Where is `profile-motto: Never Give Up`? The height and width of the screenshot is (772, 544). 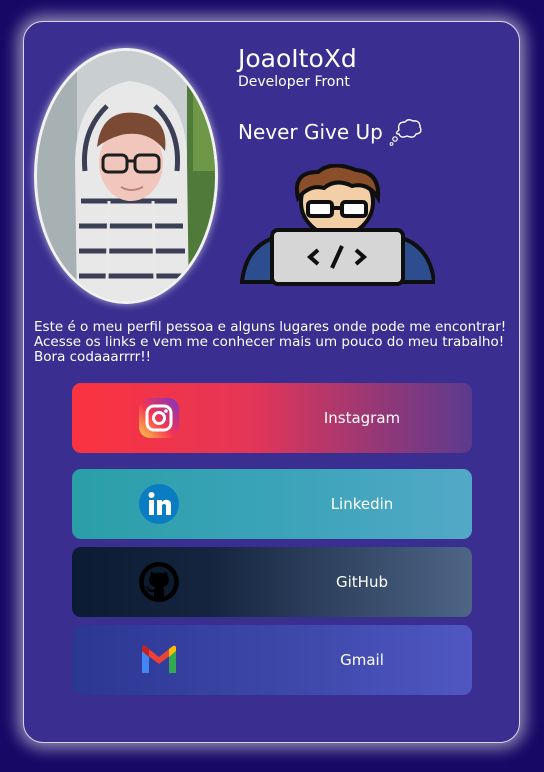 profile-motto: Never Give Up is located at coordinates (330, 132).